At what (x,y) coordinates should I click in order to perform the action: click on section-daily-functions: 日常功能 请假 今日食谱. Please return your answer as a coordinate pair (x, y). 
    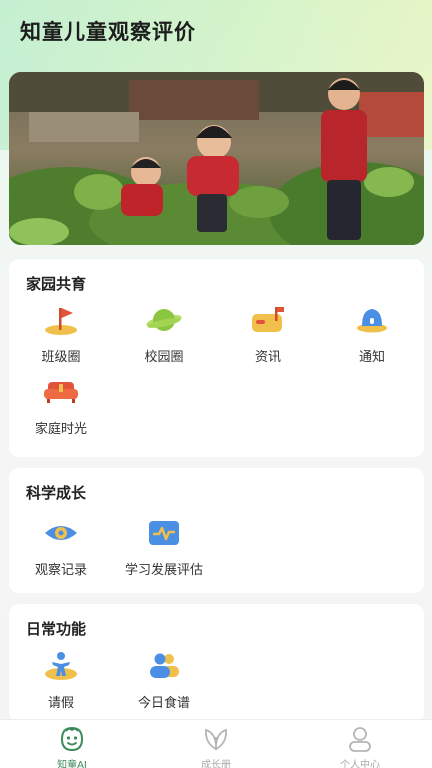
    Looking at the image, I should click on (216, 663).